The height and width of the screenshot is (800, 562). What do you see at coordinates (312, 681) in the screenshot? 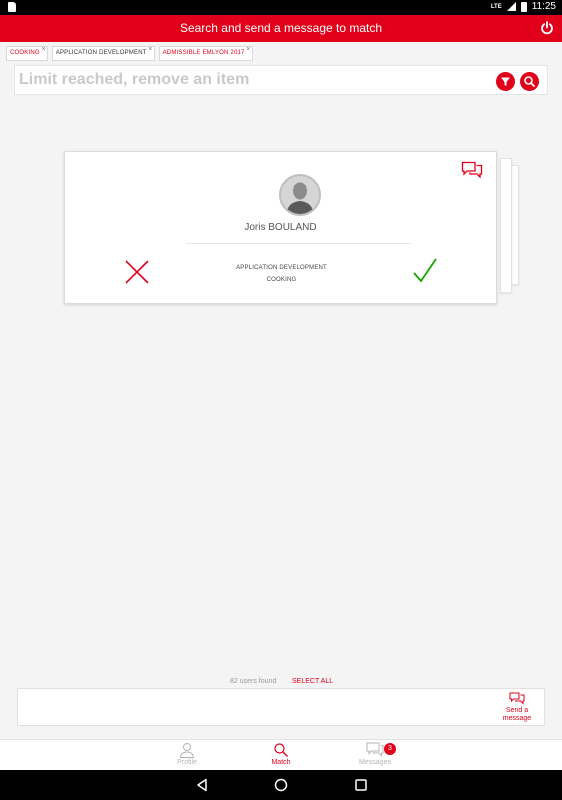
I see `select-all-link: SELECT ALL` at bounding box center [312, 681].